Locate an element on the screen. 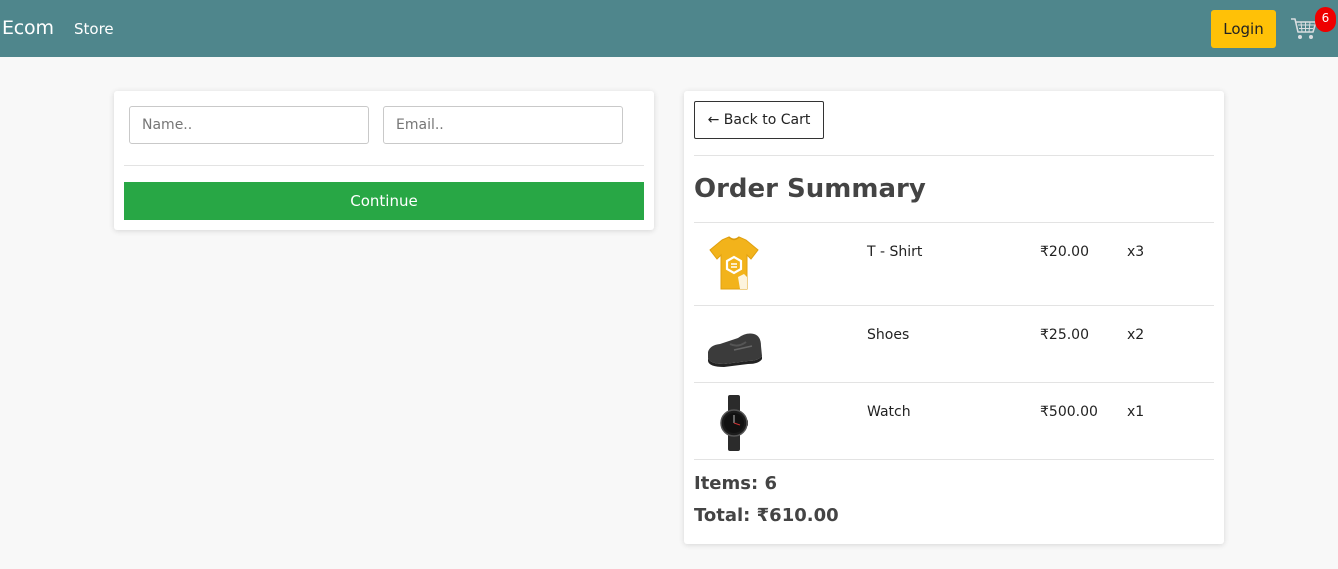 This screenshot has width=1338, height=569. nav-link-store: Store is located at coordinates (94, 29).